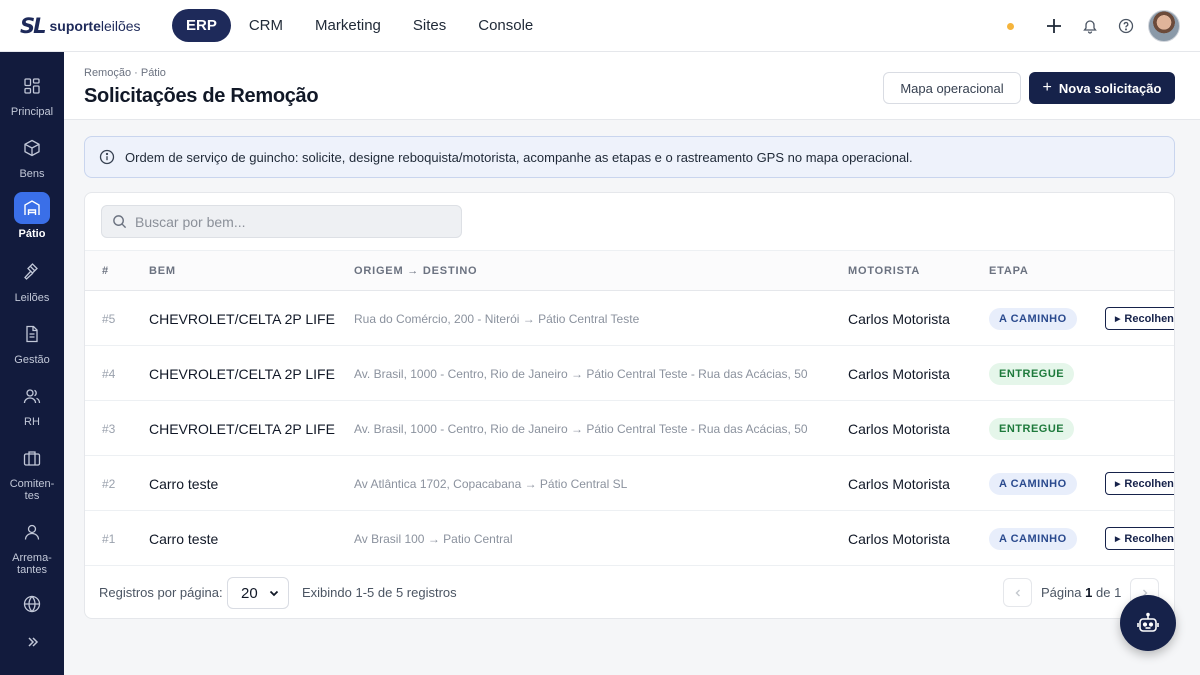  What do you see at coordinates (1054, 26) in the screenshot?
I see `plus-icon` at bounding box center [1054, 26].